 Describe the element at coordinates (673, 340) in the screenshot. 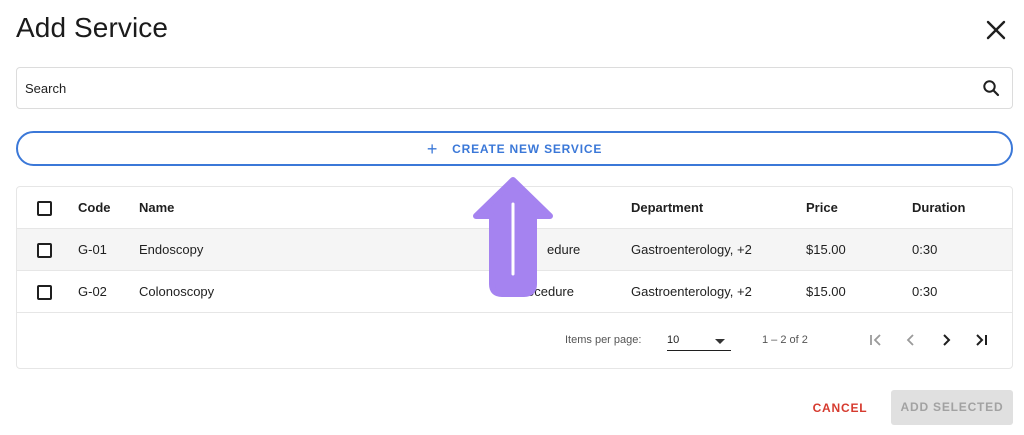

I see `page-size-value: 10` at that location.